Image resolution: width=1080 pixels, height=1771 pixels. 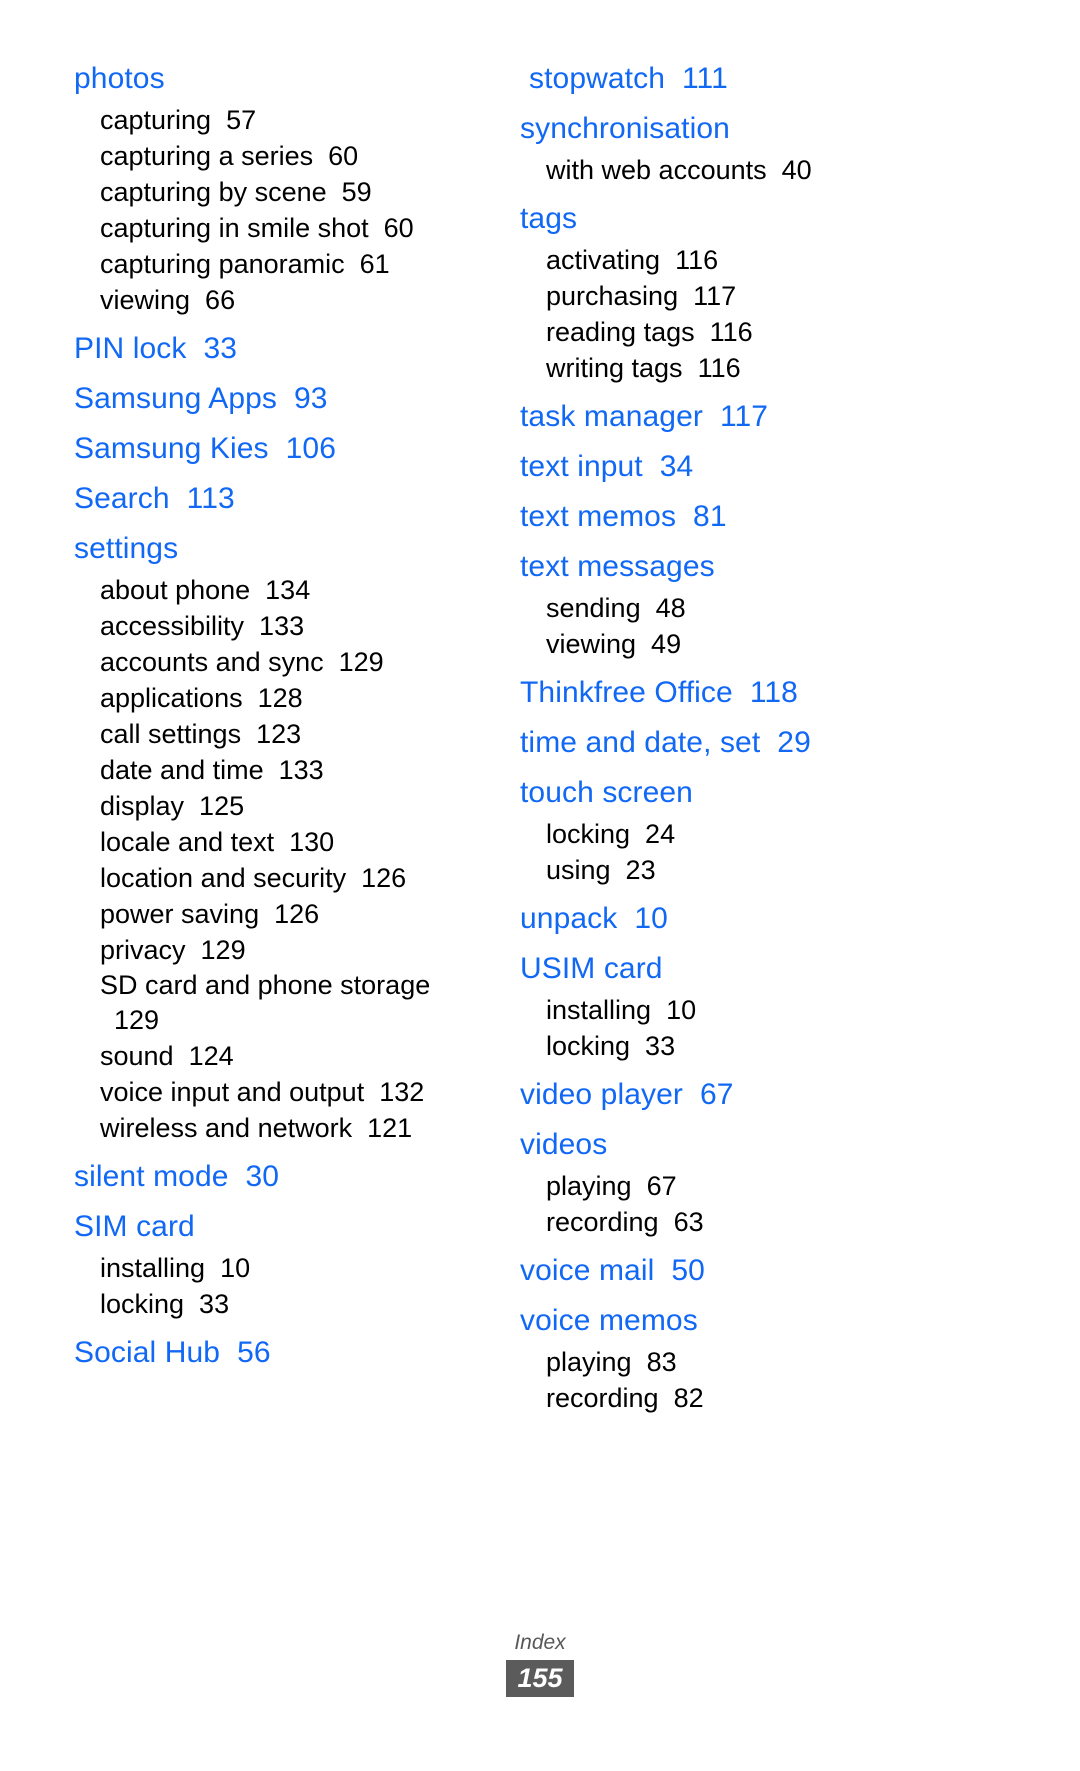 I want to click on index-subentry: capturing panoramic 61, so click(x=287, y=264).